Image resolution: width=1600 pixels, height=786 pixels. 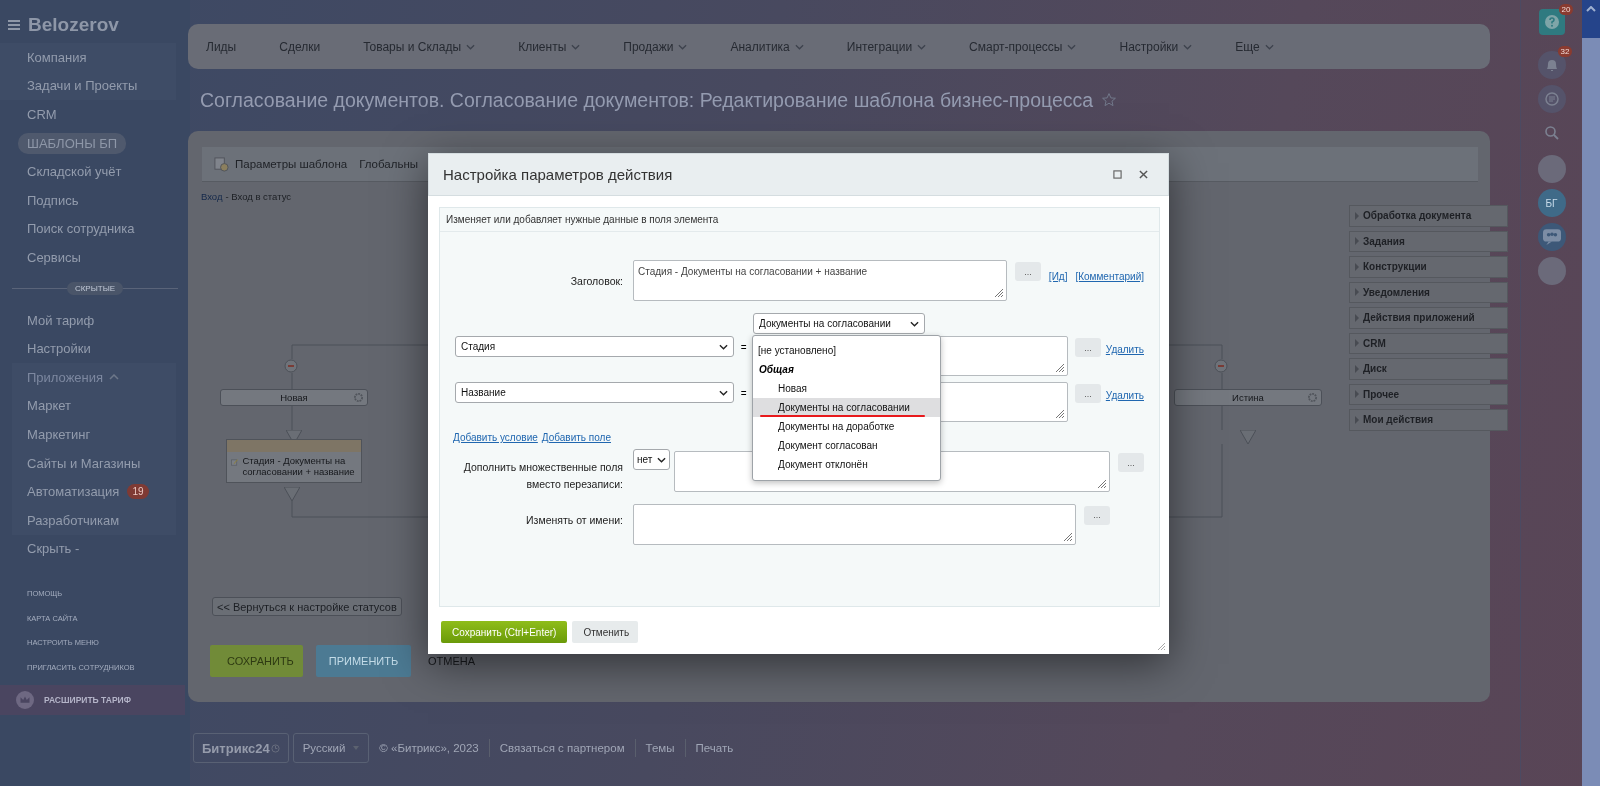 What do you see at coordinates (1428, 241) in the screenshot?
I see `category-item: Задания` at bounding box center [1428, 241].